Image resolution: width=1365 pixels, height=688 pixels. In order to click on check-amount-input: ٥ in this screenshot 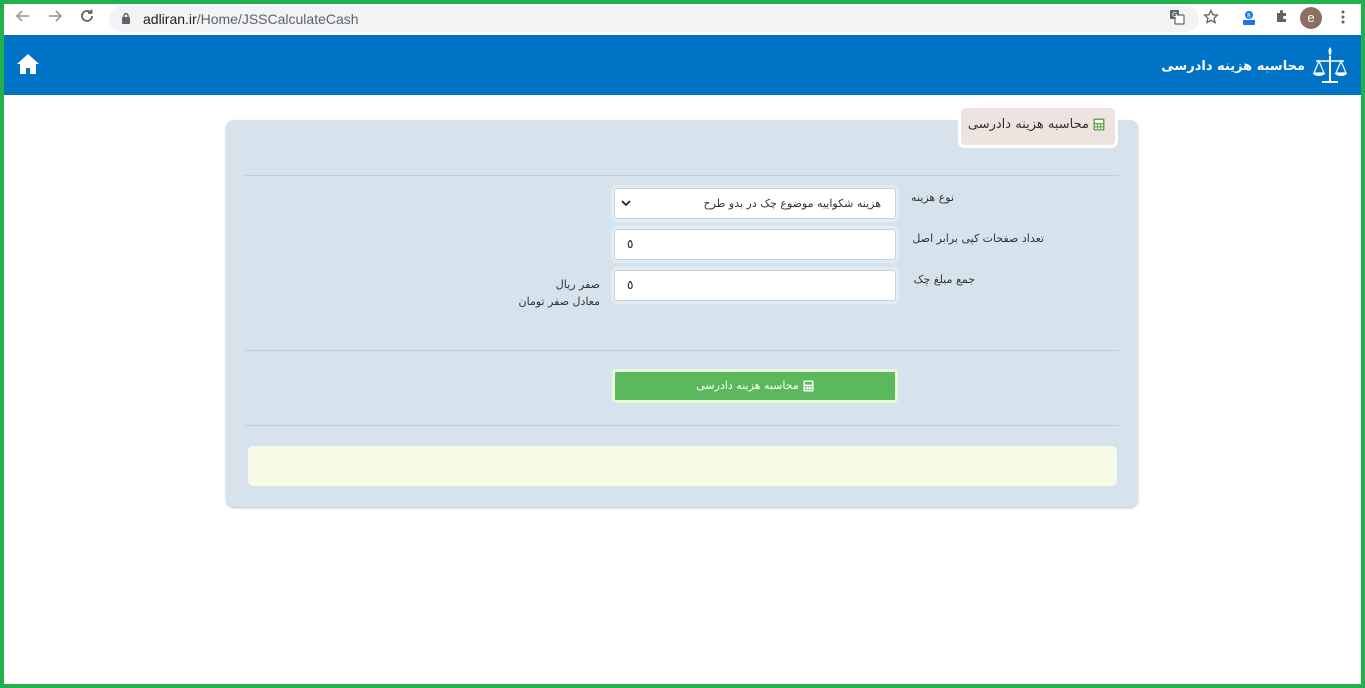, I will do `click(755, 285)`.